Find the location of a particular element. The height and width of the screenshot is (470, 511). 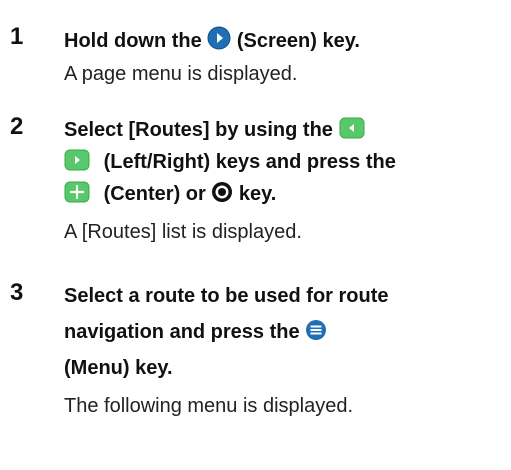

left-key-icon is located at coordinates (352, 128).